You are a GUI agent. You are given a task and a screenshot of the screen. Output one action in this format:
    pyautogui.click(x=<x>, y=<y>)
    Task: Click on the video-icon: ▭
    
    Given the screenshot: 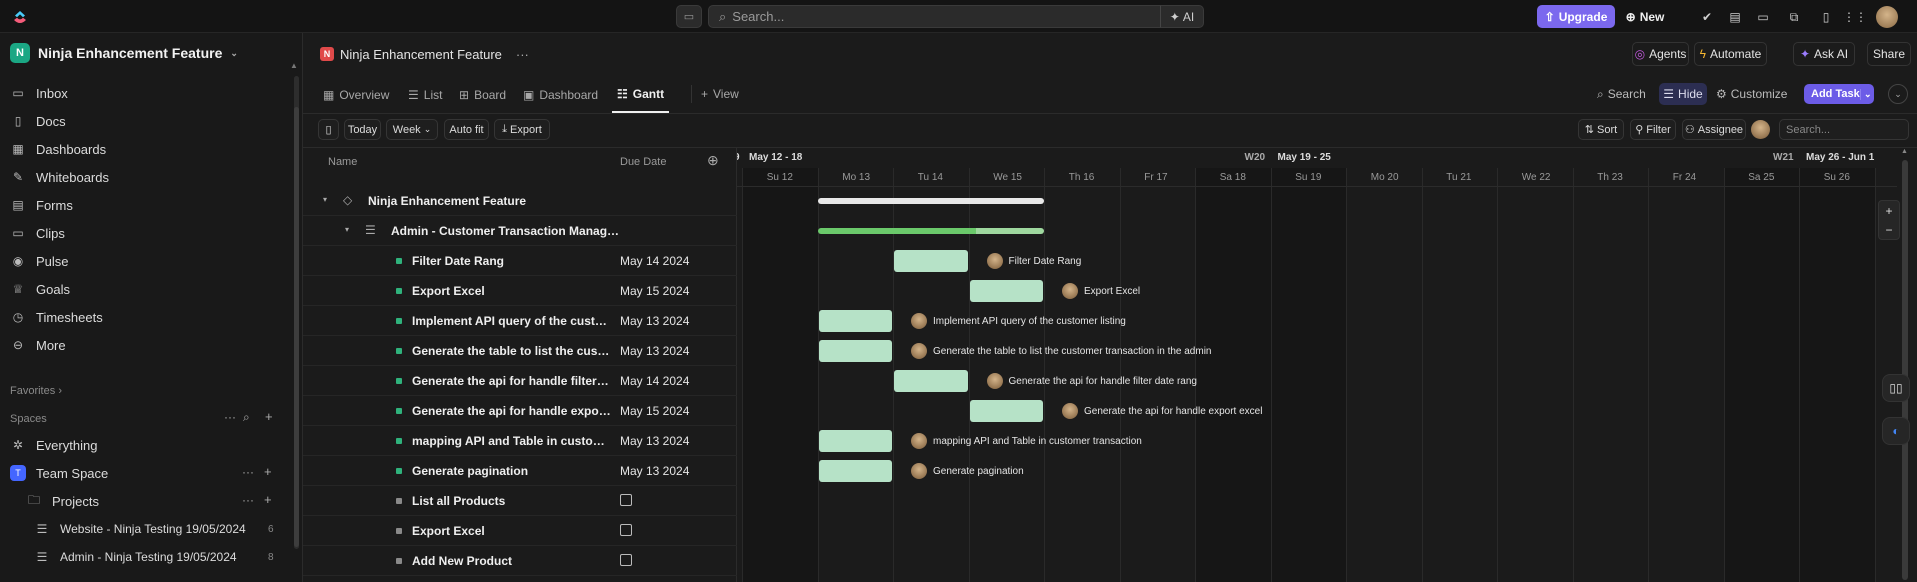 What is the action you would take?
    pyautogui.click(x=1763, y=17)
    